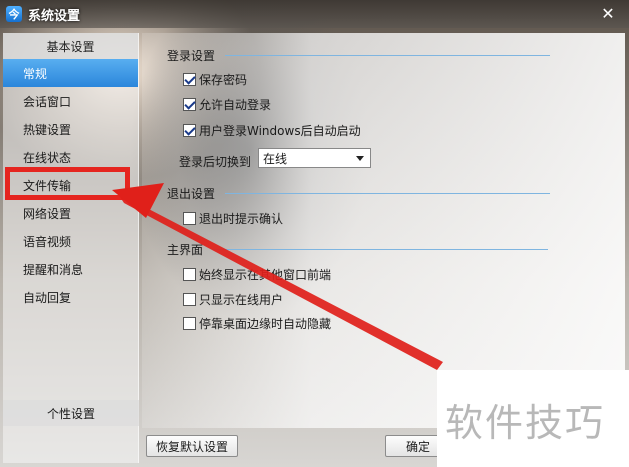 The width and height of the screenshot is (629, 467). Describe the element at coordinates (71, 413) in the screenshot. I see `sidebar-personalization: 个性设置` at that location.